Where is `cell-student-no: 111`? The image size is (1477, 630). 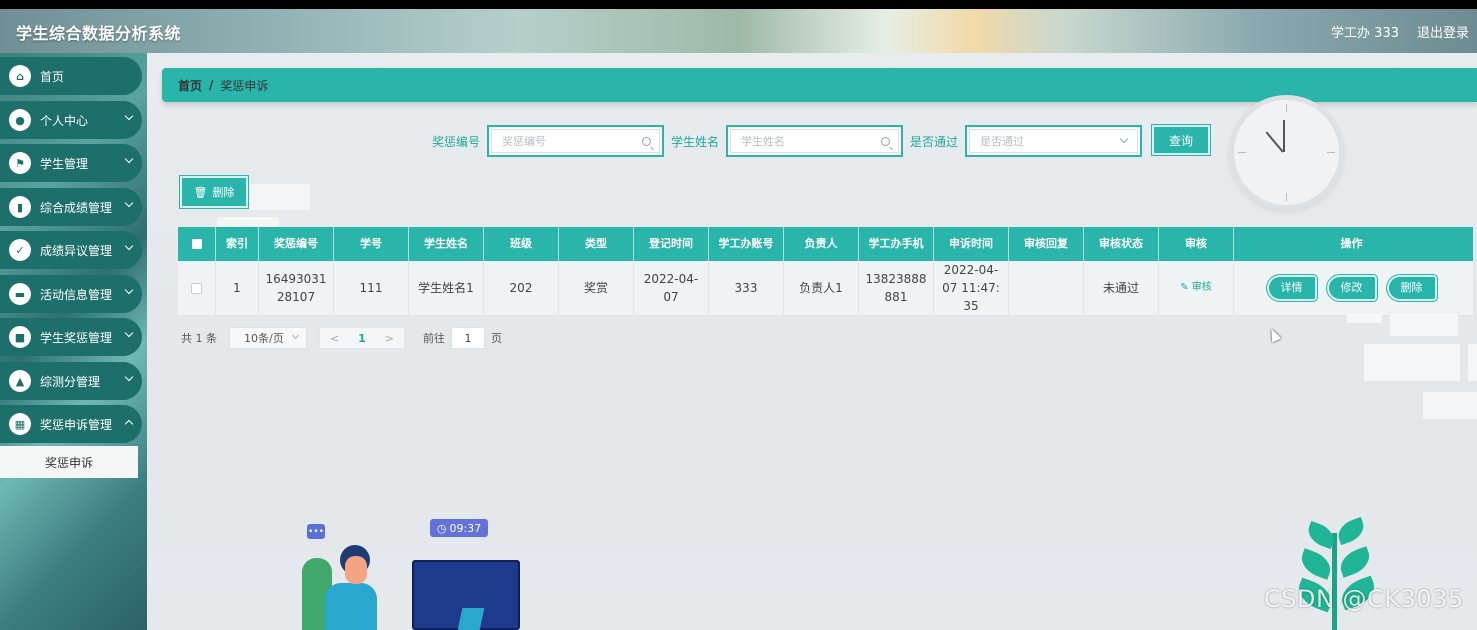
cell-student-no: 111 is located at coordinates (371, 288).